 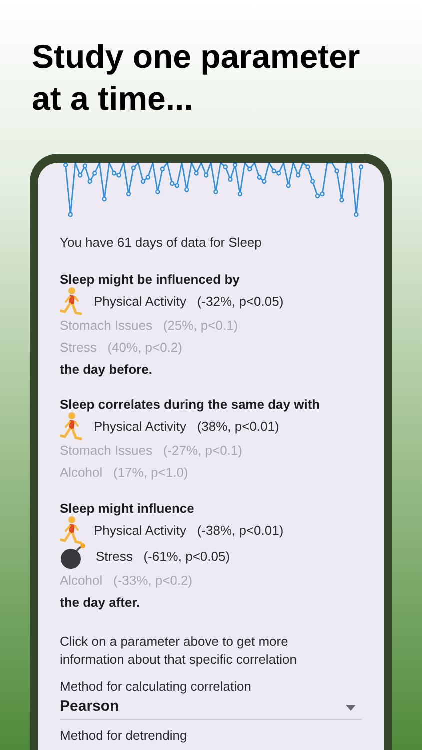 I want to click on detrending-label: Method for detrending, so click(x=124, y=736).